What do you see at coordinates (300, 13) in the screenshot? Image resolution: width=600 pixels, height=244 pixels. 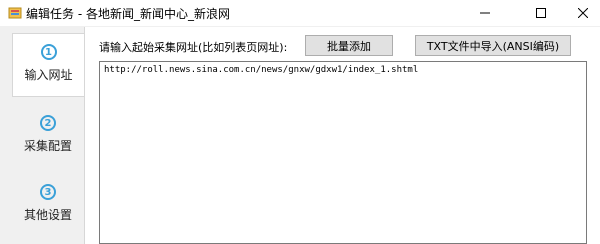 I see `title-bar: 编辑任务 - 各地新闻_新闻中心_新浪网` at bounding box center [300, 13].